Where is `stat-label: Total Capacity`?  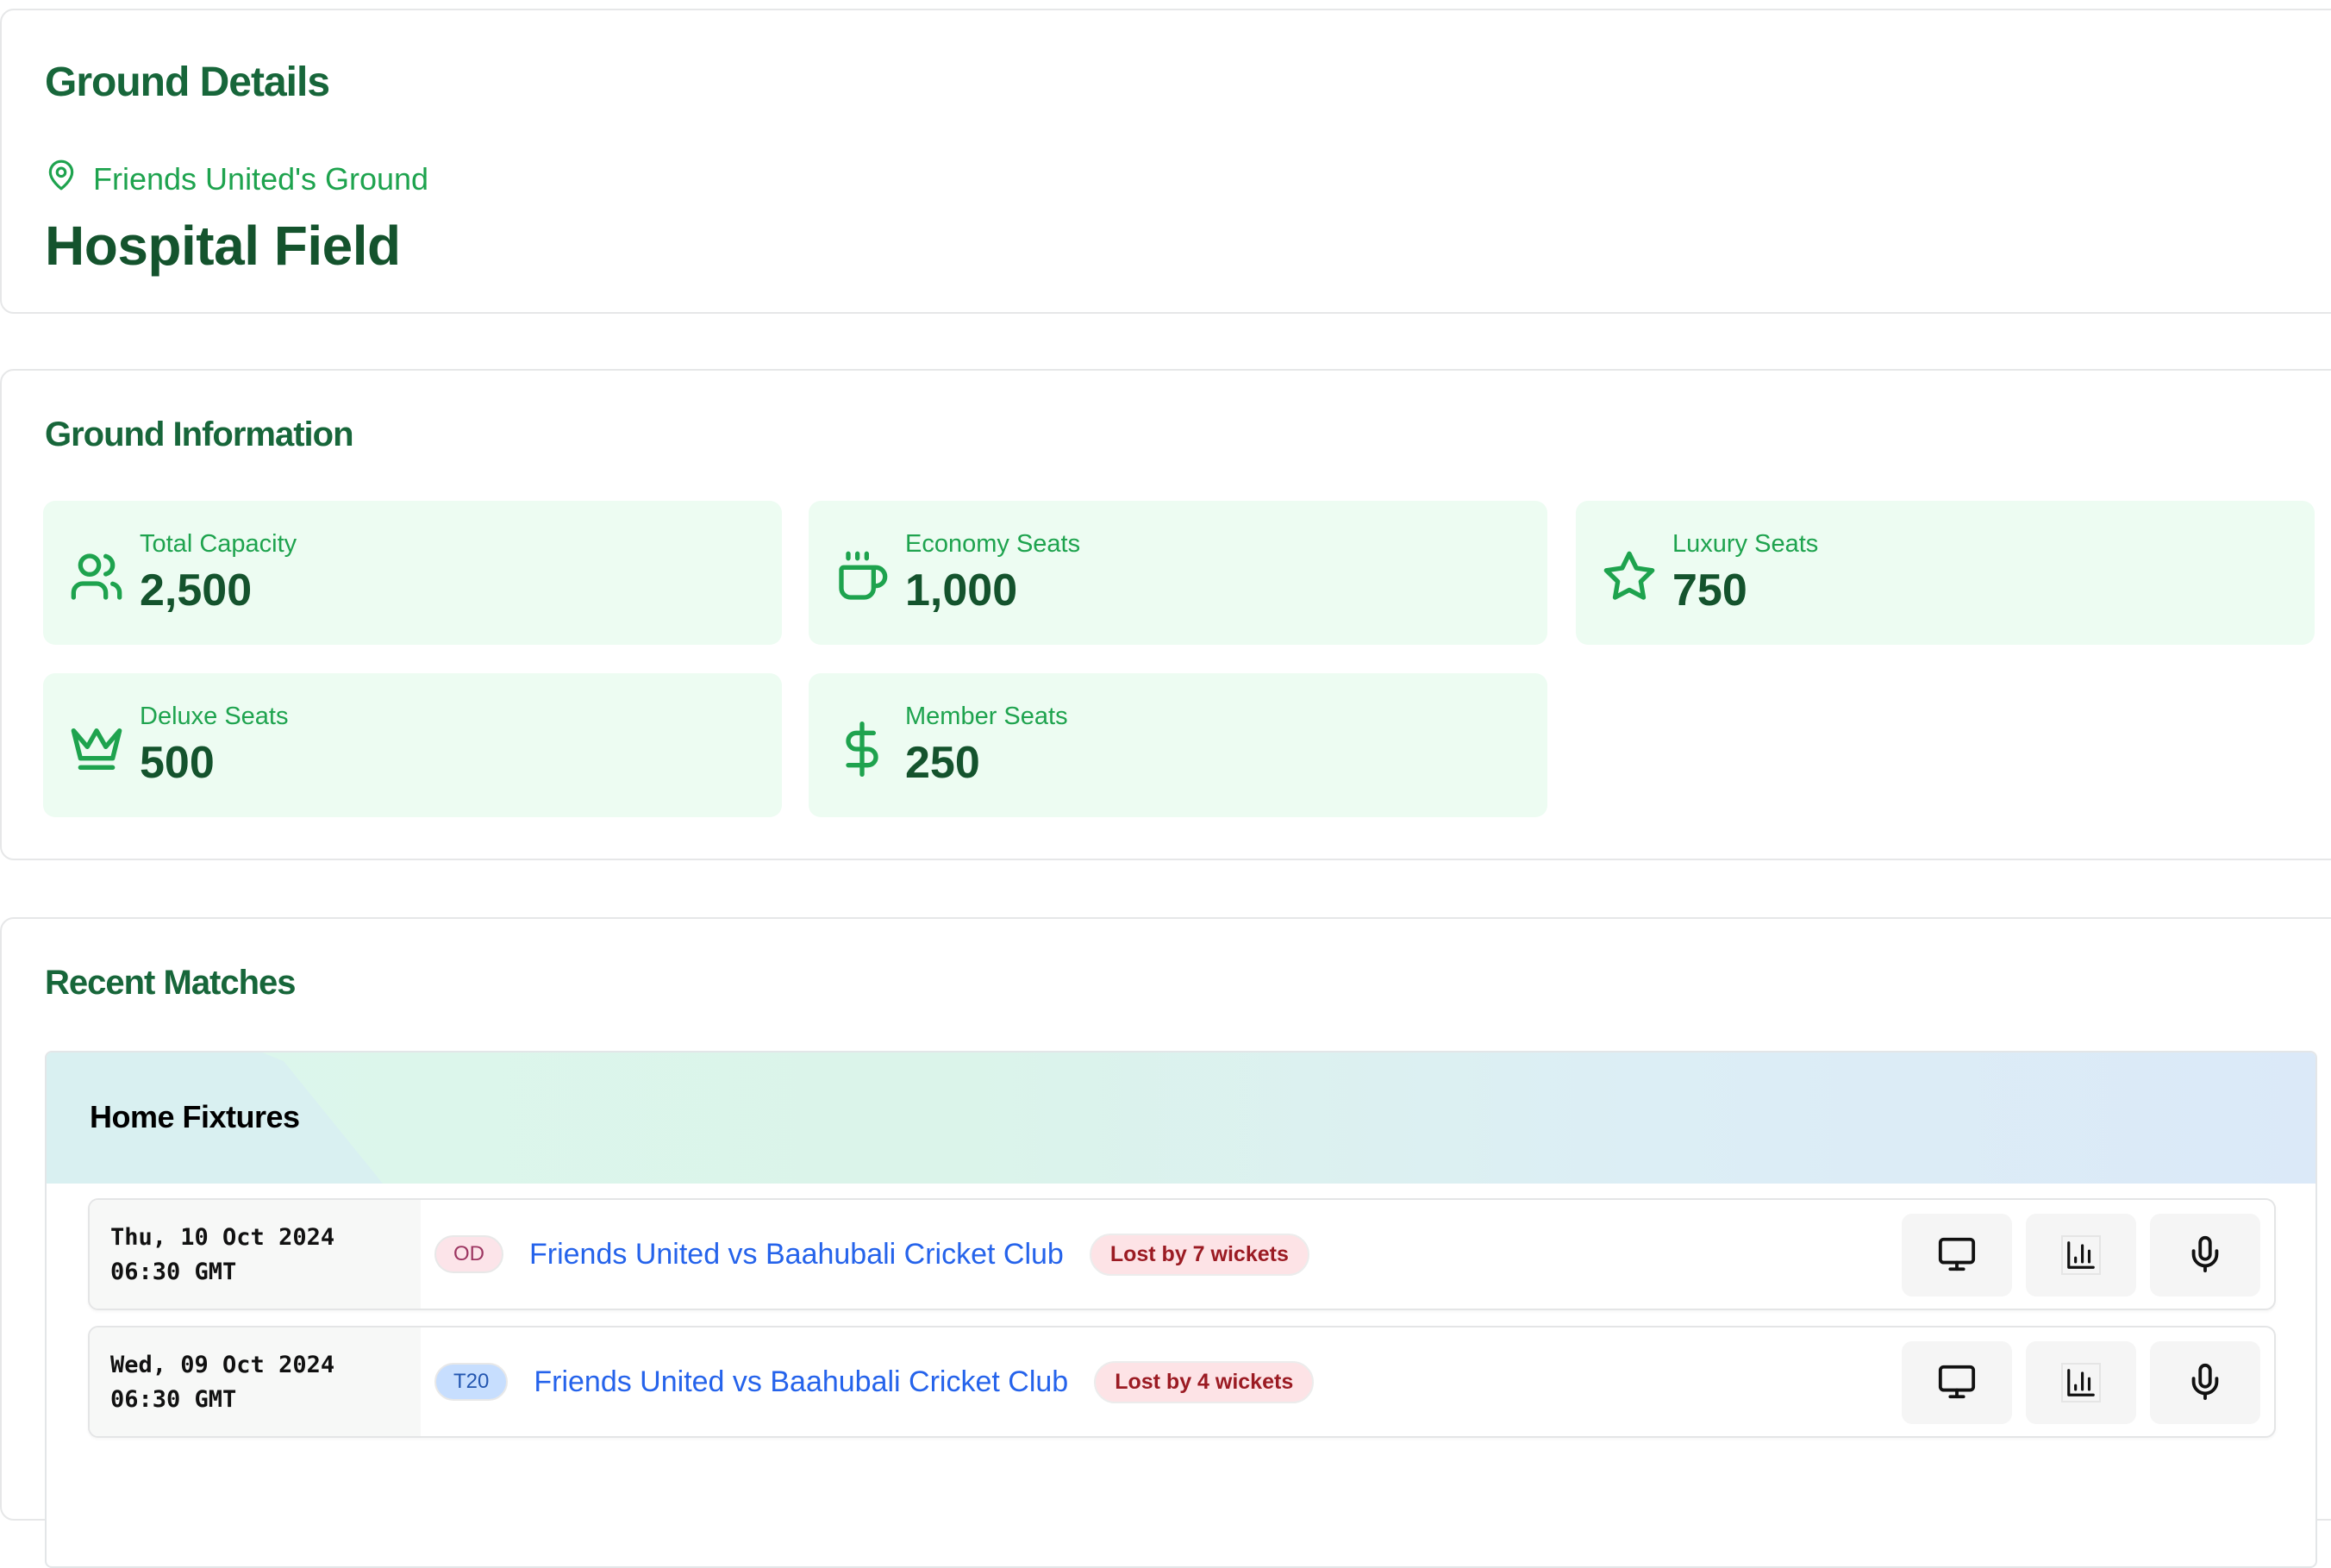 stat-label: Total Capacity is located at coordinates (219, 544).